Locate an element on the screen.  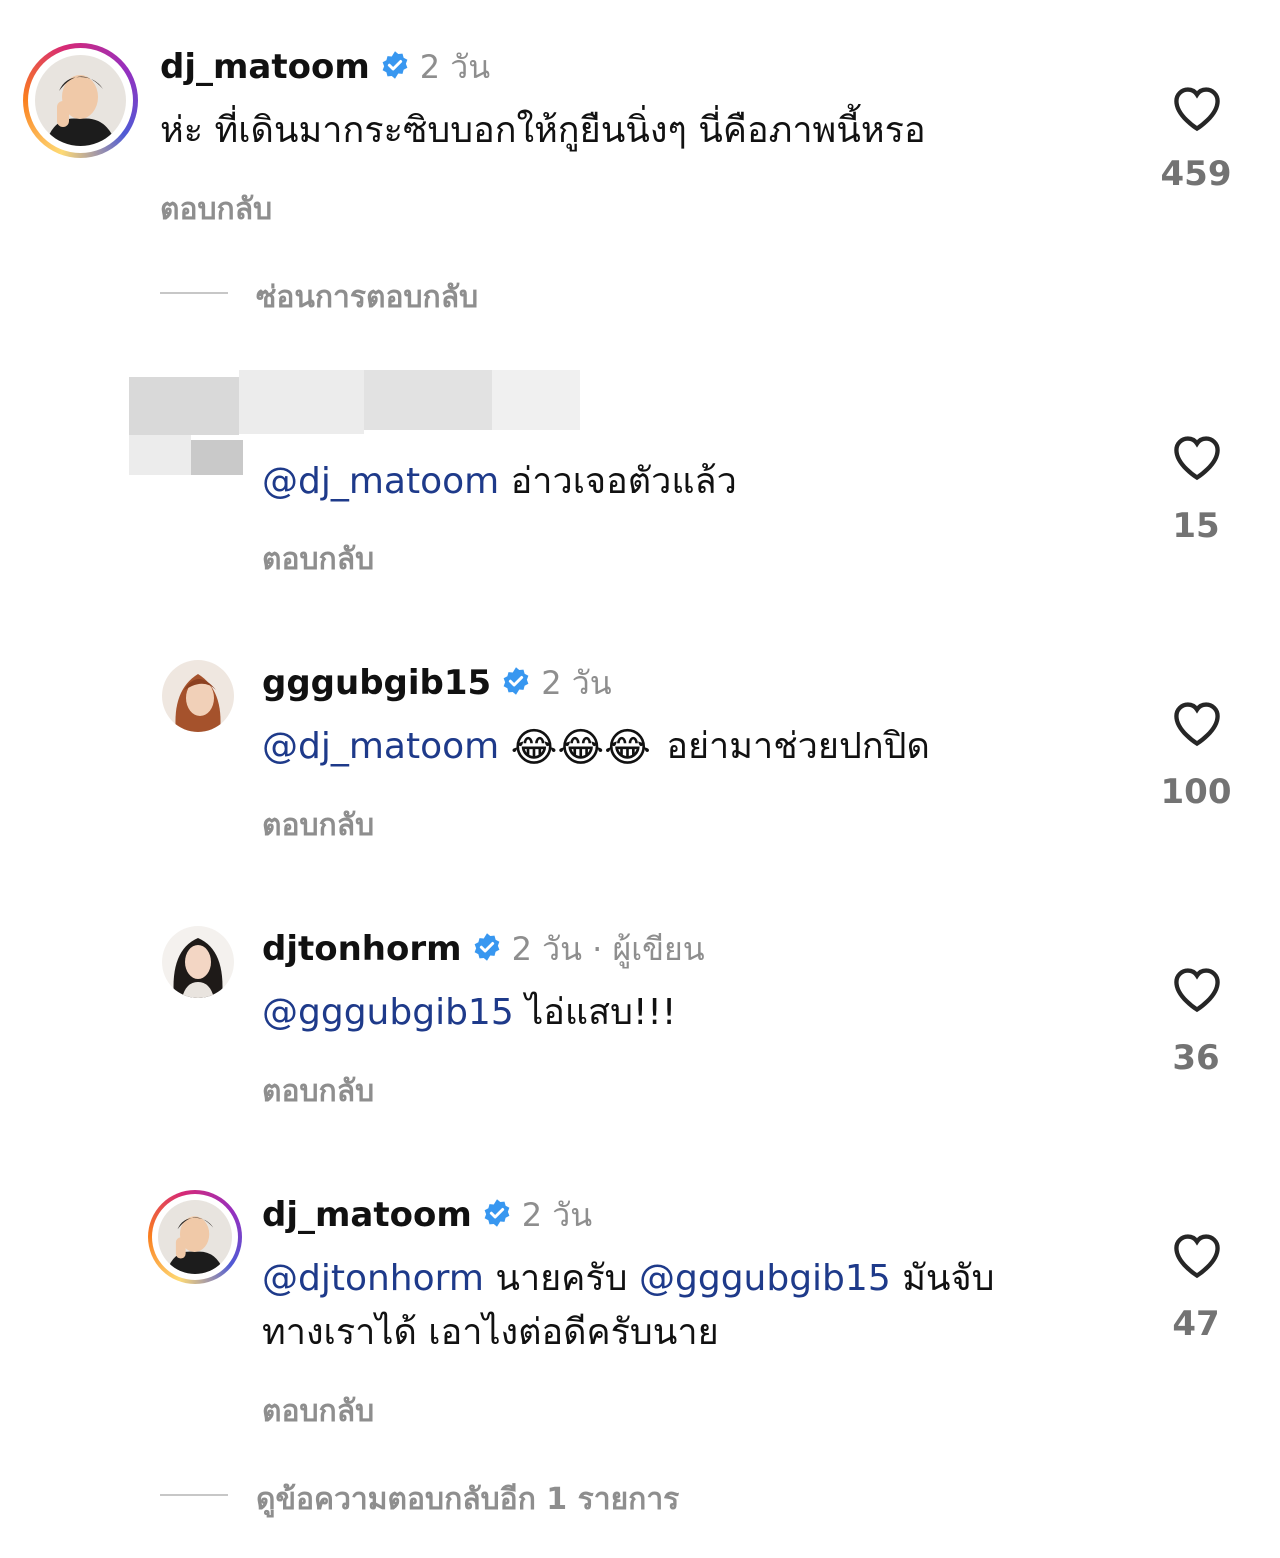
mention-link: @djtonhorm is located at coordinates (373, 1278).